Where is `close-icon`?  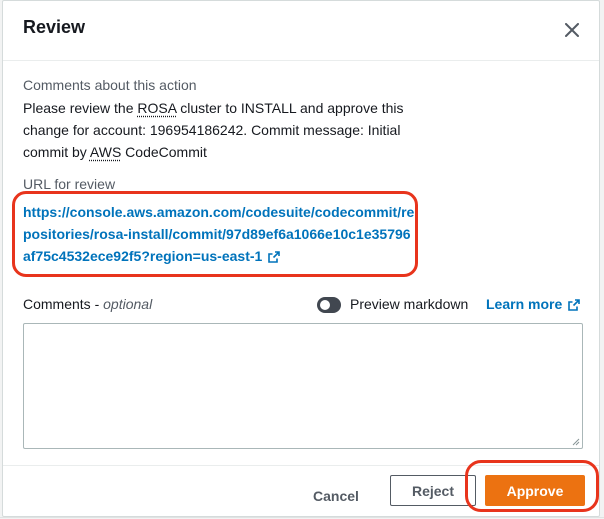
close-icon is located at coordinates (572, 30).